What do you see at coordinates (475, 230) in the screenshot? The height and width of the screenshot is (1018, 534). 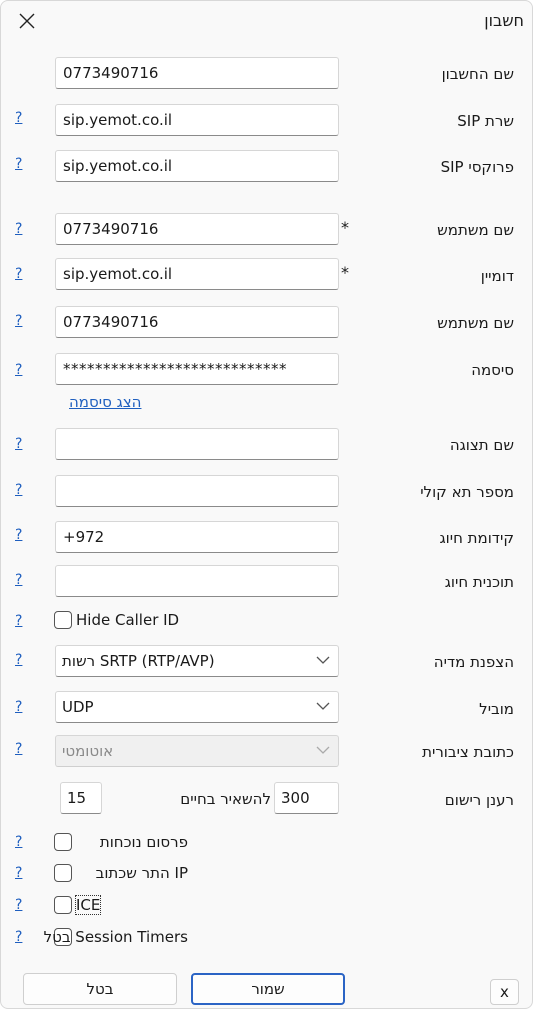 I see `username-label: שם משתמש` at bounding box center [475, 230].